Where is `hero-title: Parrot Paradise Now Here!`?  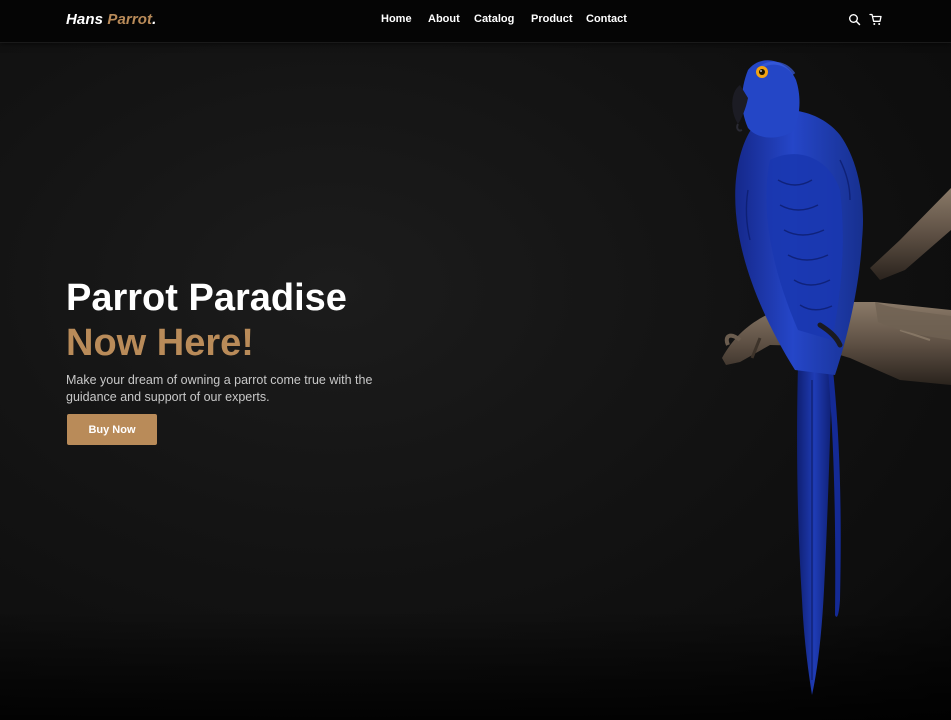 hero-title: Parrot Paradise Now Here! is located at coordinates (206, 321).